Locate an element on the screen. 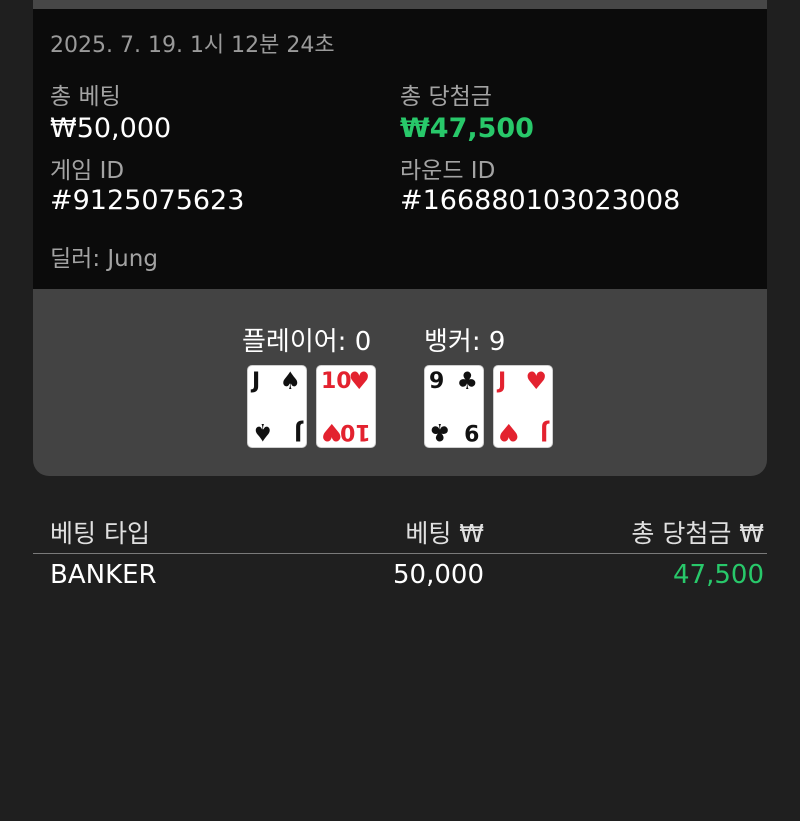 The image size is (800, 821). player-score-label: 플레이어: 0 is located at coordinates (307, 342).